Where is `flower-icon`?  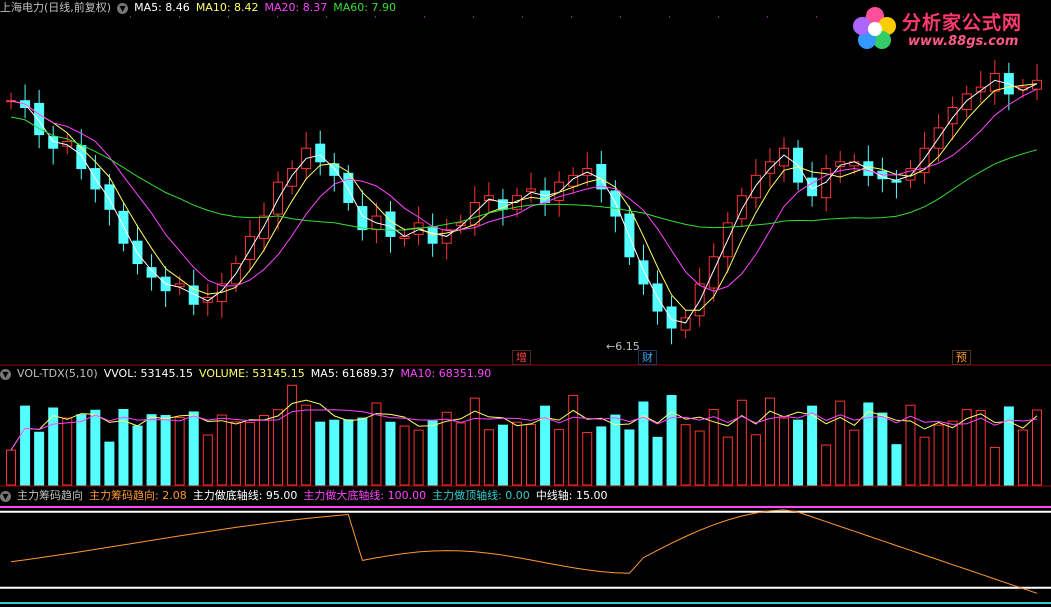 flower-icon is located at coordinates (874, 28).